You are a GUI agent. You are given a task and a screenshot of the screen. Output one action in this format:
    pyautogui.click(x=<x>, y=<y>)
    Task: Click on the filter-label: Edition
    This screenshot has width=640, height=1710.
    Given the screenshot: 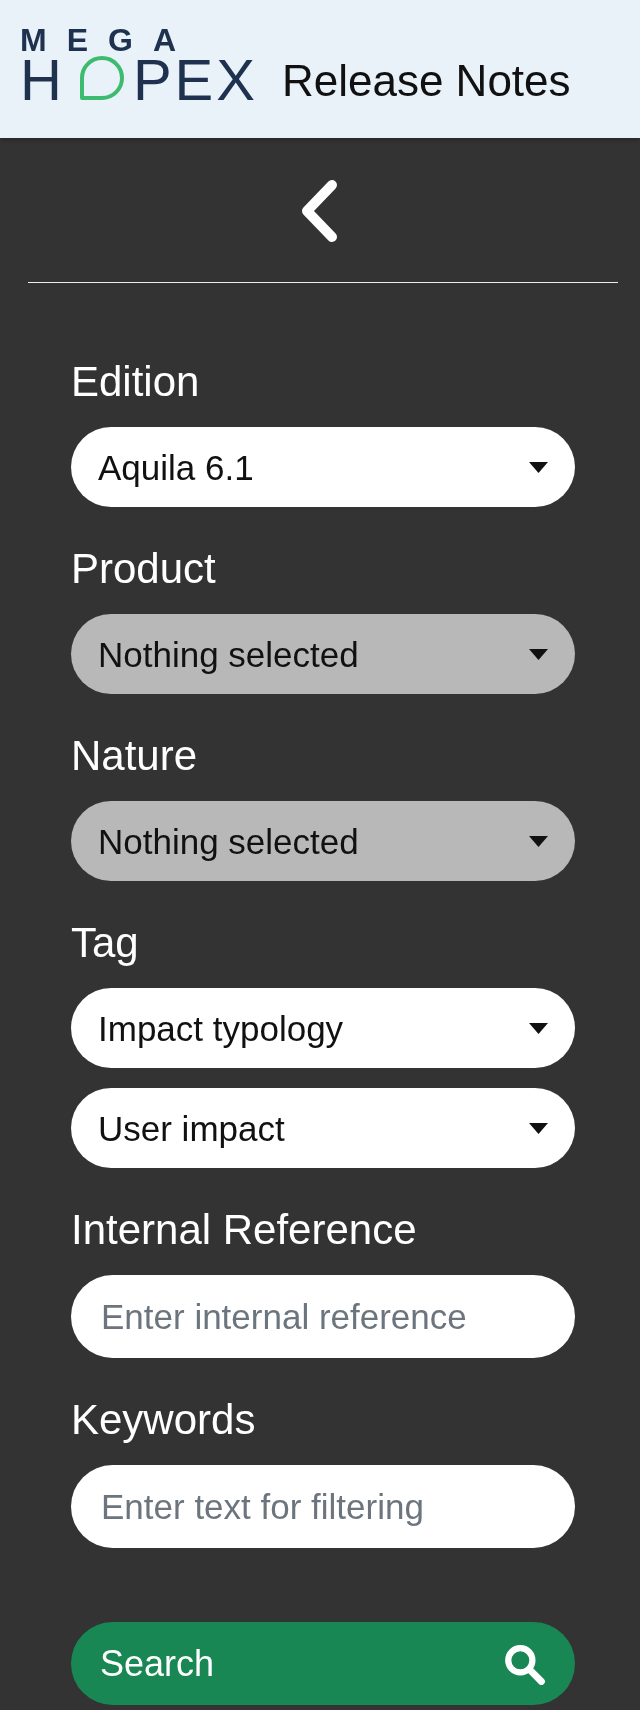 What is the action you would take?
    pyautogui.click(x=136, y=382)
    